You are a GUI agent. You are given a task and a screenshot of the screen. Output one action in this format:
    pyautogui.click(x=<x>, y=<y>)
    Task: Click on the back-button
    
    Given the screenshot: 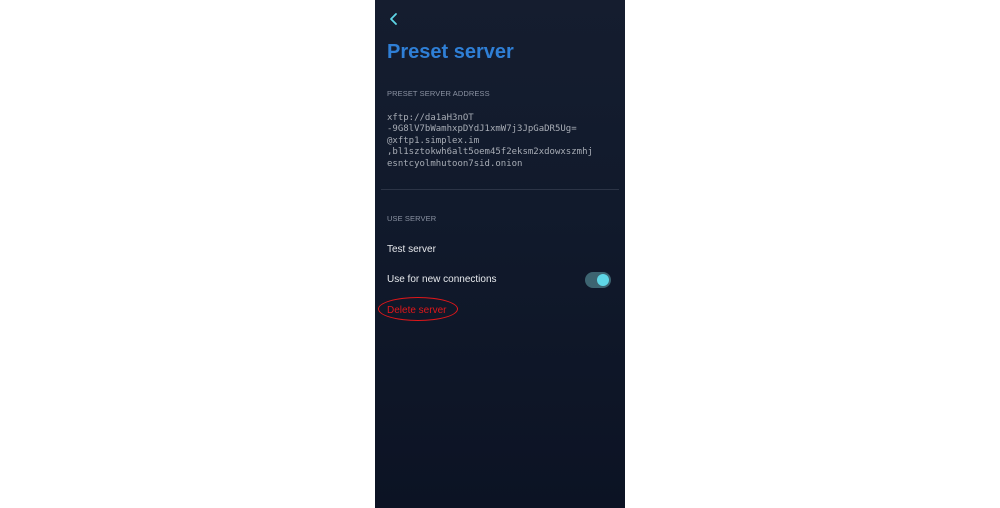 What is the action you would take?
    pyautogui.click(x=394, y=19)
    